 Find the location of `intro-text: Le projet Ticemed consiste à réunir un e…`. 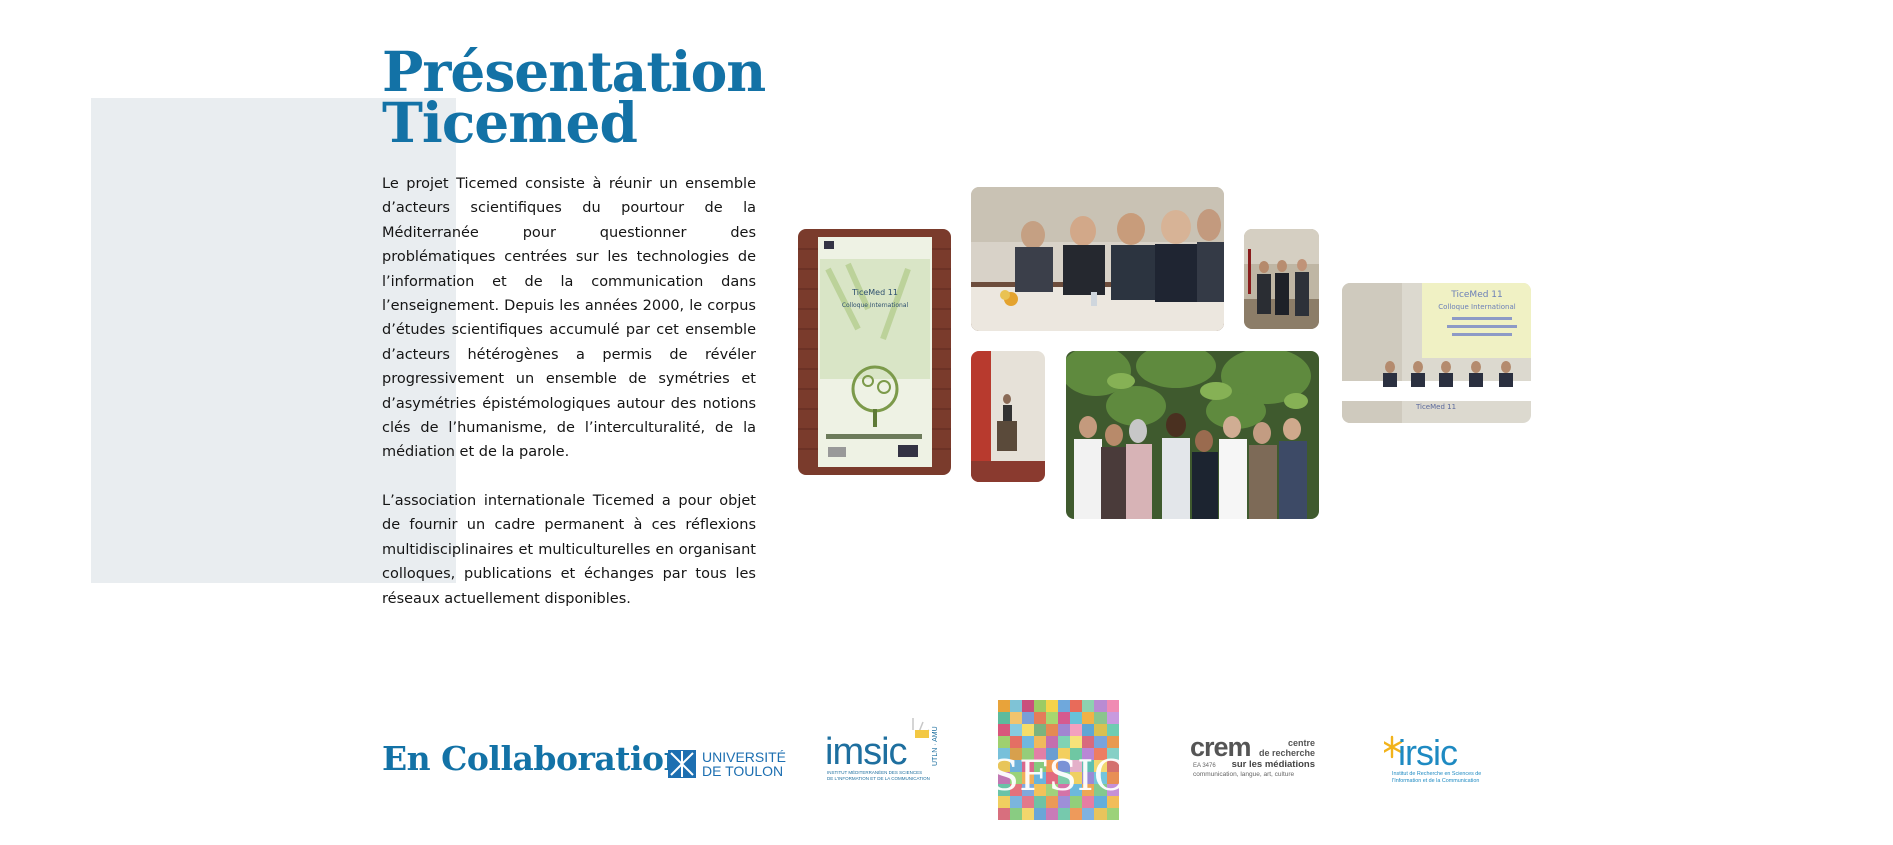

intro-text: Le projet Ticemed consiste à réunir un e… is located at coordinates (569, 403).